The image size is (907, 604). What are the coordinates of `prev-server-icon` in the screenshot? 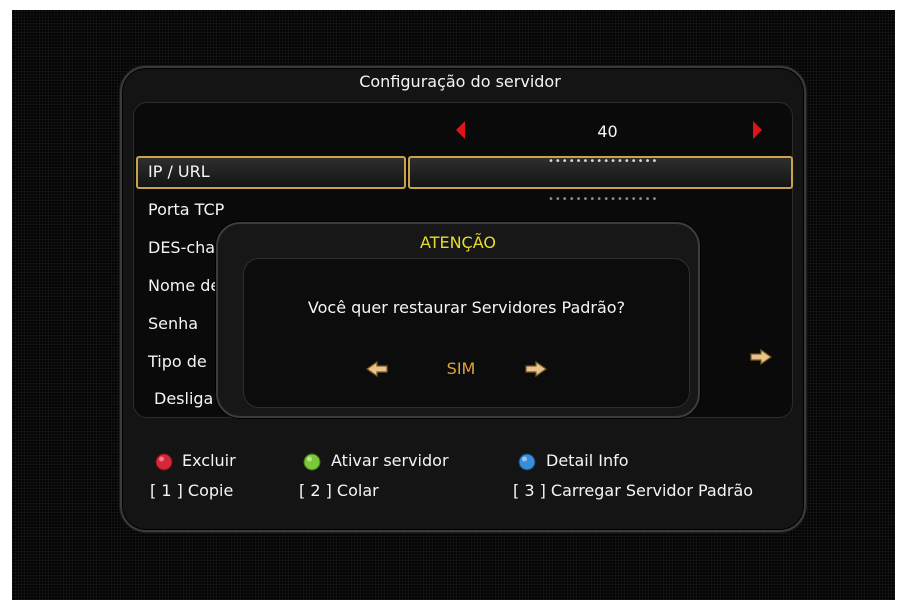 It's located at (460, 130).